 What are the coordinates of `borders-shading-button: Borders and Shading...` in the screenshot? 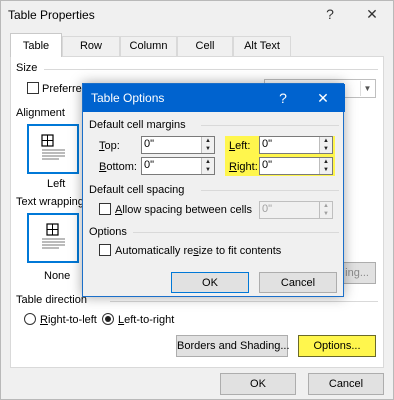 It's located at (233, 346).